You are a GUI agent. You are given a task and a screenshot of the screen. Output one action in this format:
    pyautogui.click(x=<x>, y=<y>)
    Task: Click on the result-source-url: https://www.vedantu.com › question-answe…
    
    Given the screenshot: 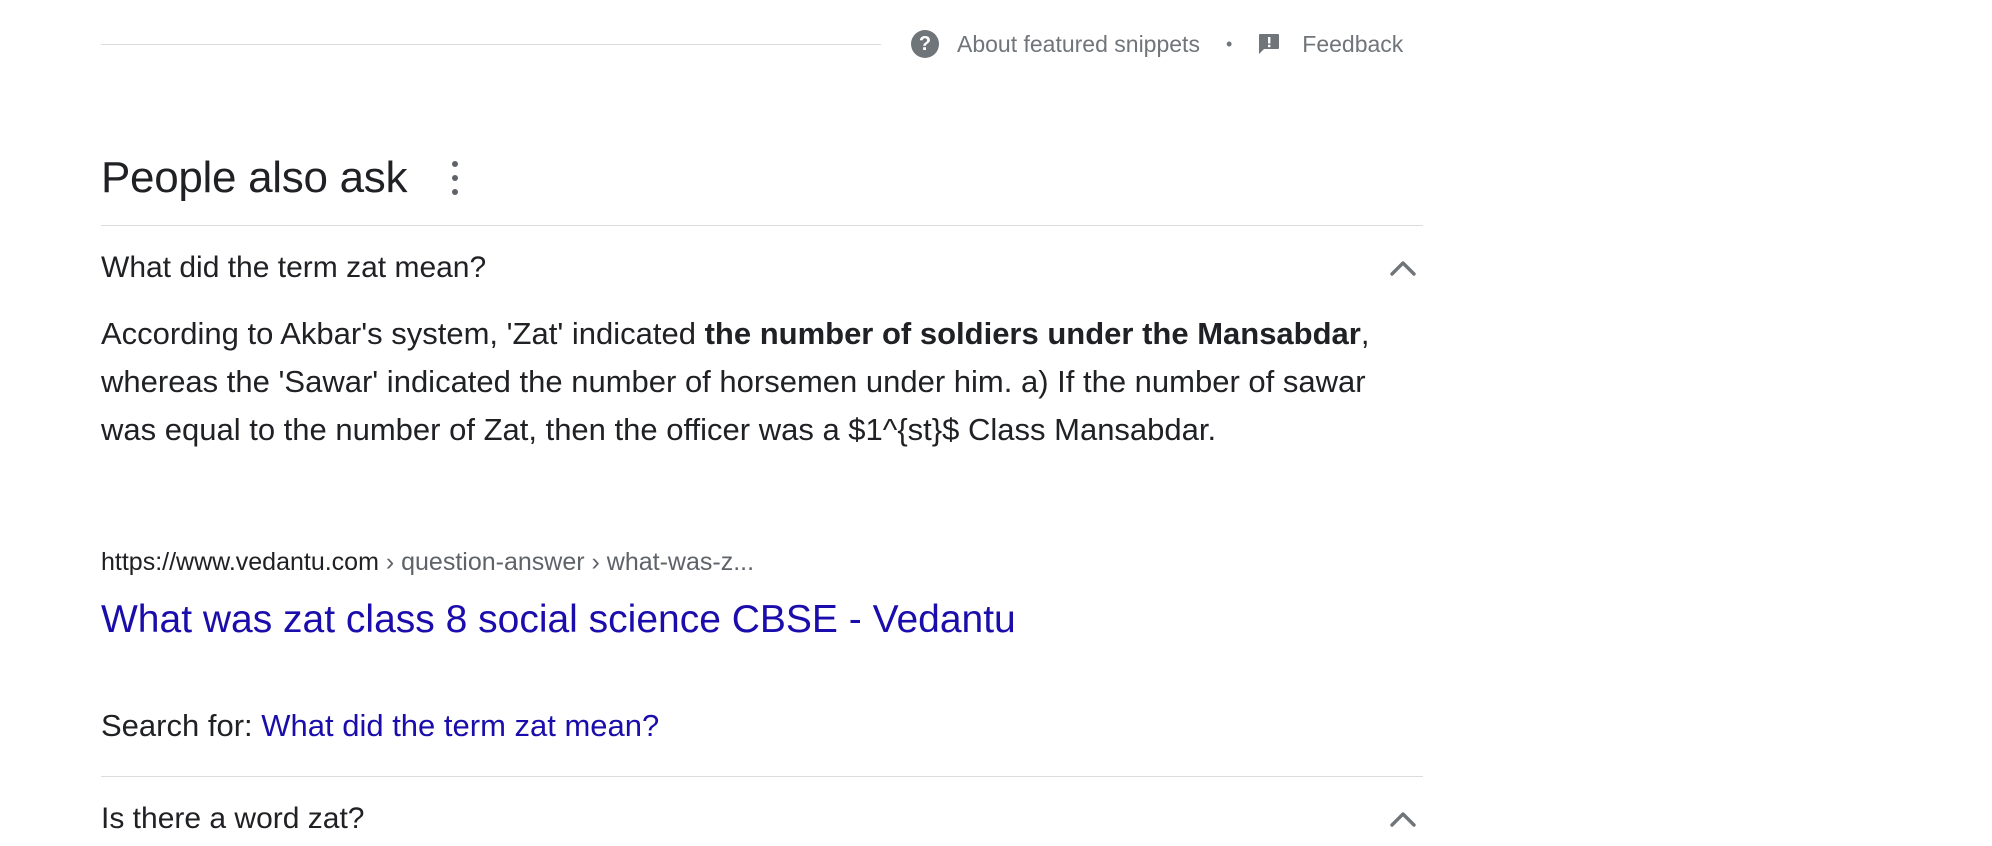 What is the action you would take?
    pyautogui.click(x=427, y=562)
    